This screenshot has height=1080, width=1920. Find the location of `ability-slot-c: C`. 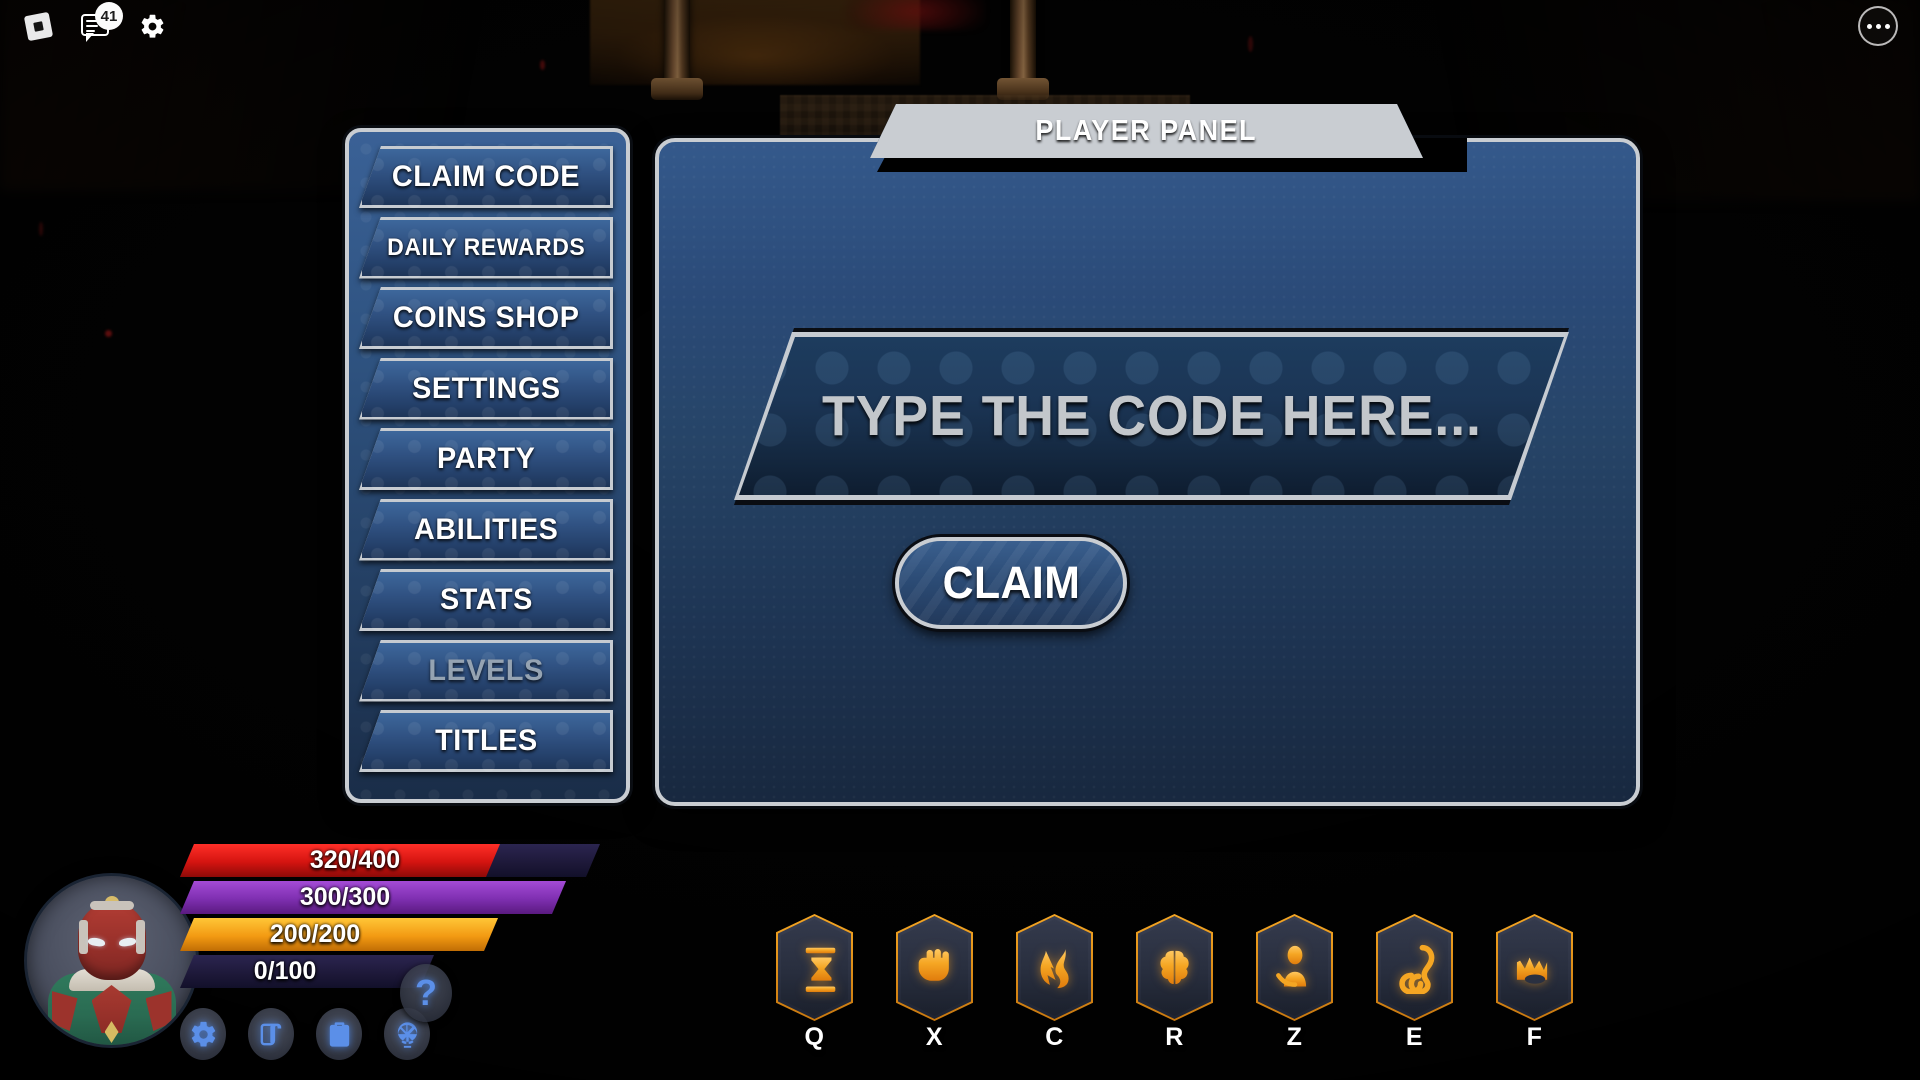

ability-slot-c: C is located at coordinates (1054, 983).